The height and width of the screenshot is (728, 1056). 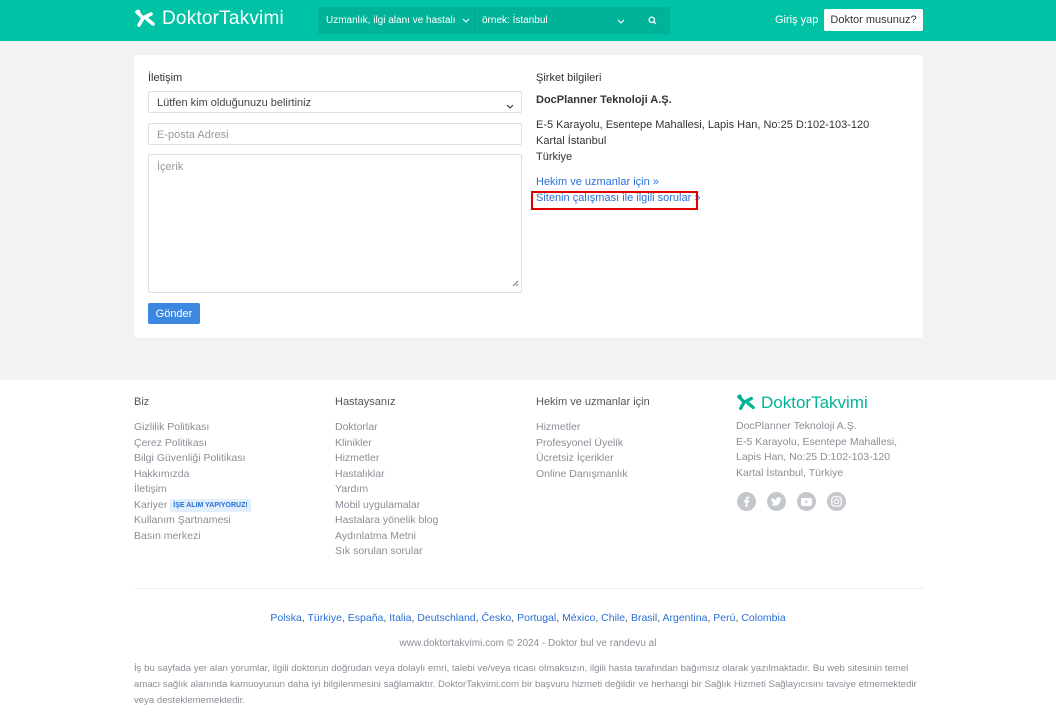 I want to click on content-textarea: İçerik, so click(x=335, y=223).